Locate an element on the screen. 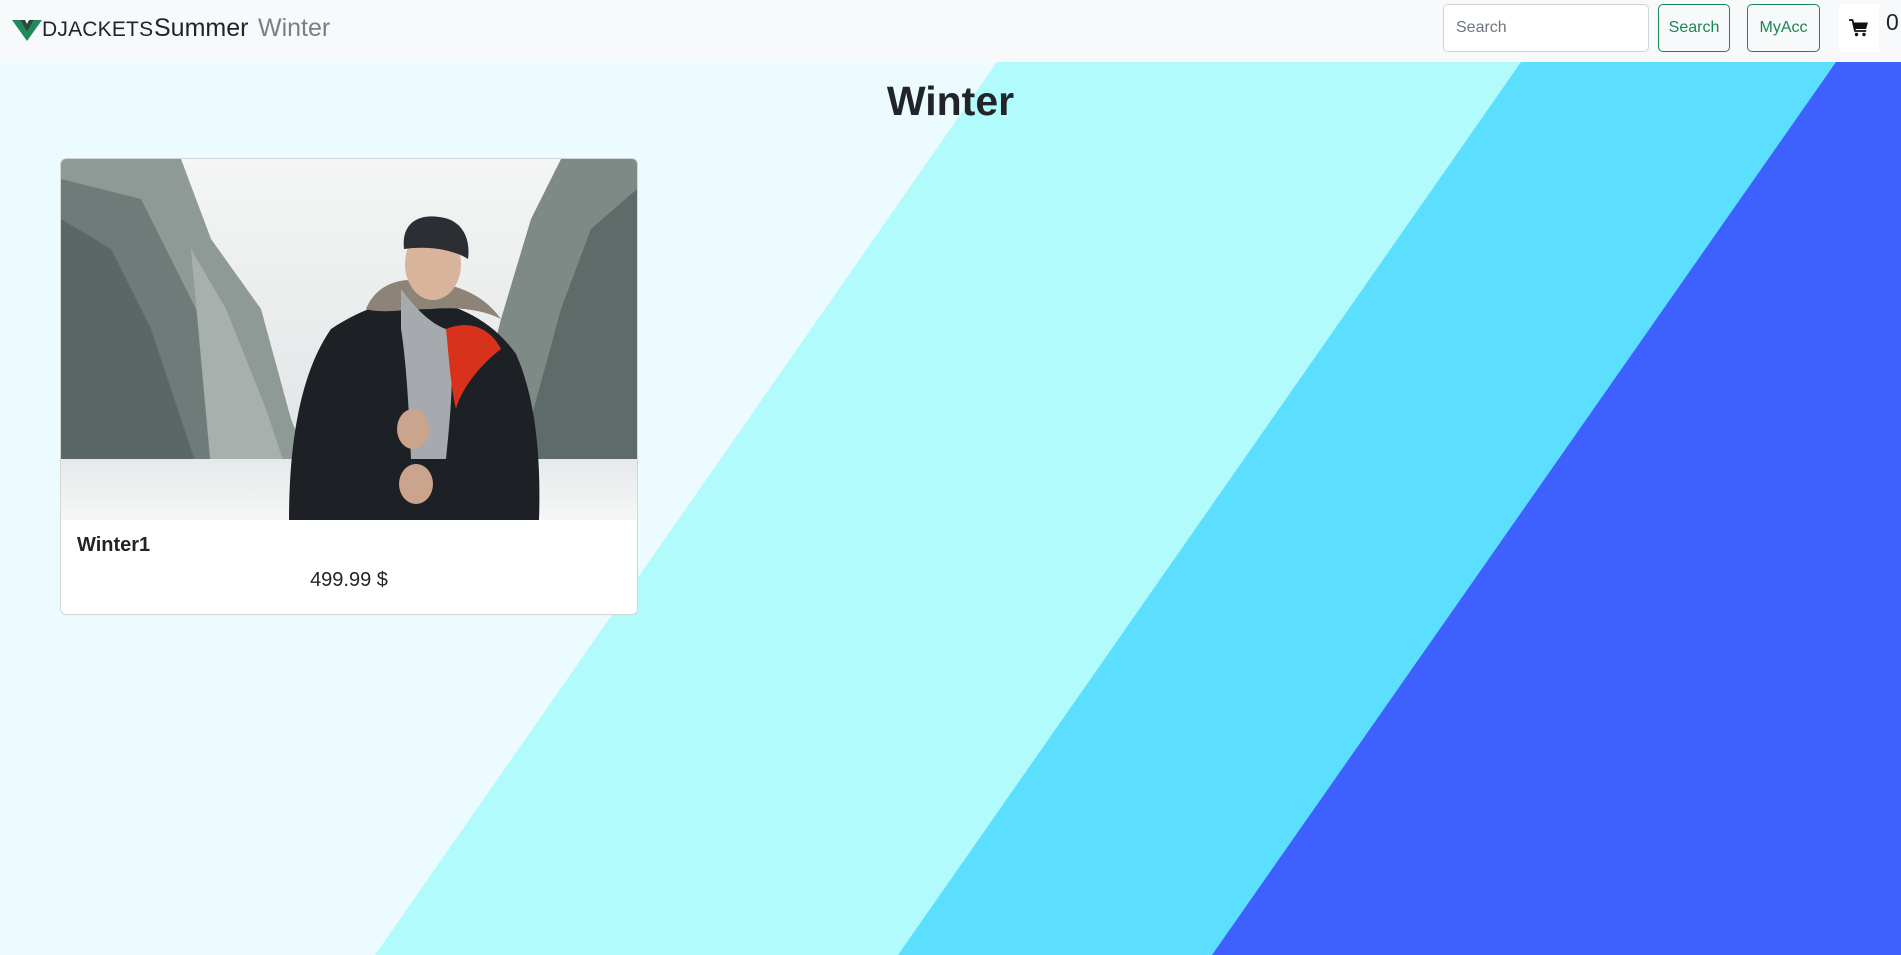 The height and width of the screenshot is (955, 1901). v-logo-icon is located at coordinates (27, 30).